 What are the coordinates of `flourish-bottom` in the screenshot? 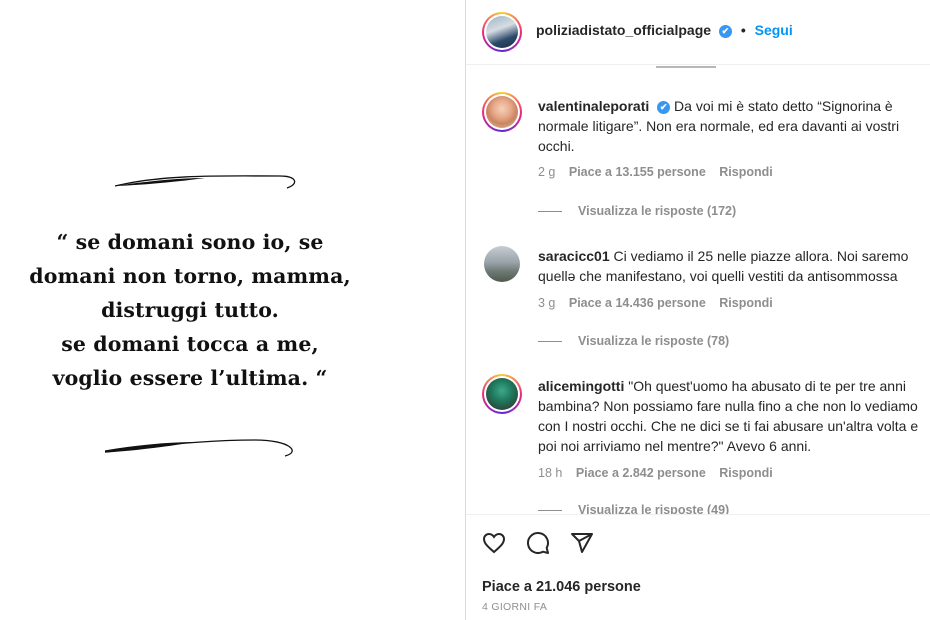 It's located at (199, 448).